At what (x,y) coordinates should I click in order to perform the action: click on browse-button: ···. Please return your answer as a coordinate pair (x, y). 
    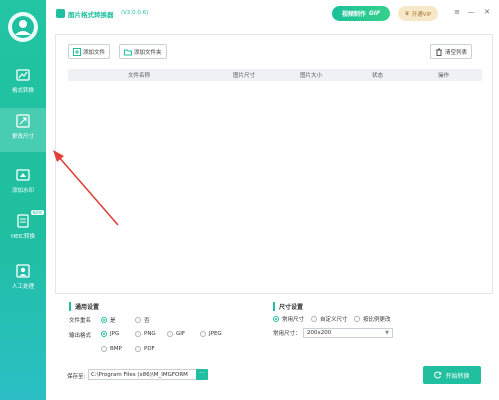
    Looking at the image, I should click on (202, 374).